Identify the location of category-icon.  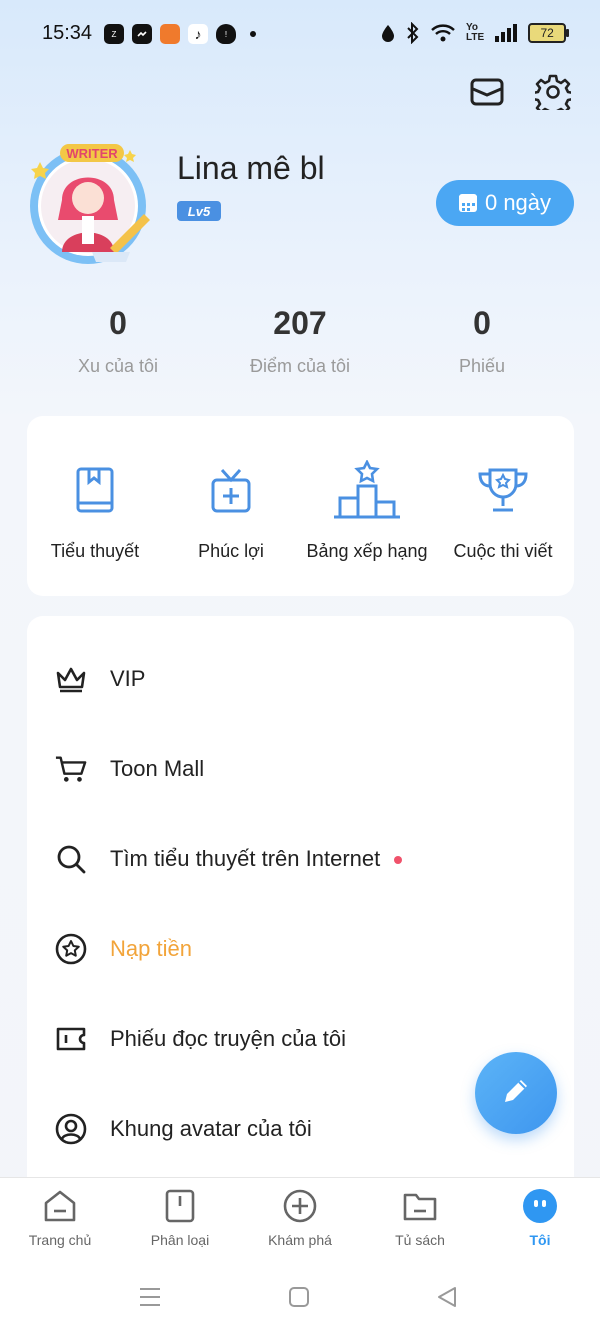
(180, 1206).